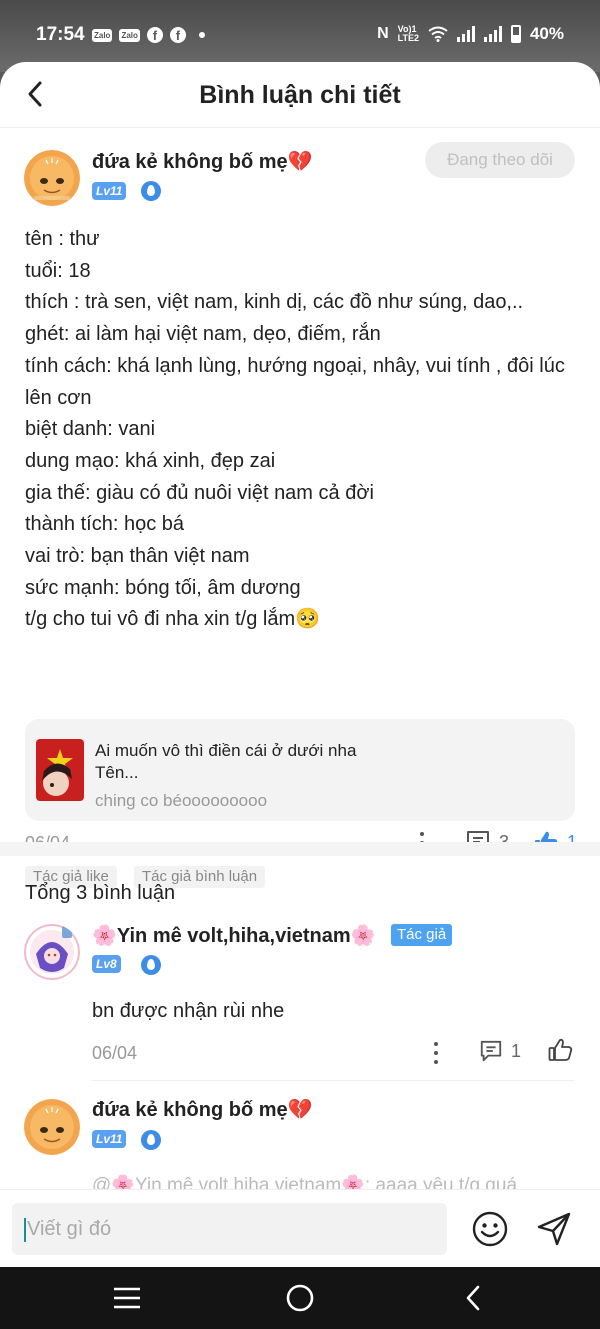 The image size is (600, 1329). I want to click on author-name: đứa kẻ không bố mẹ💔, so click(202, 161).